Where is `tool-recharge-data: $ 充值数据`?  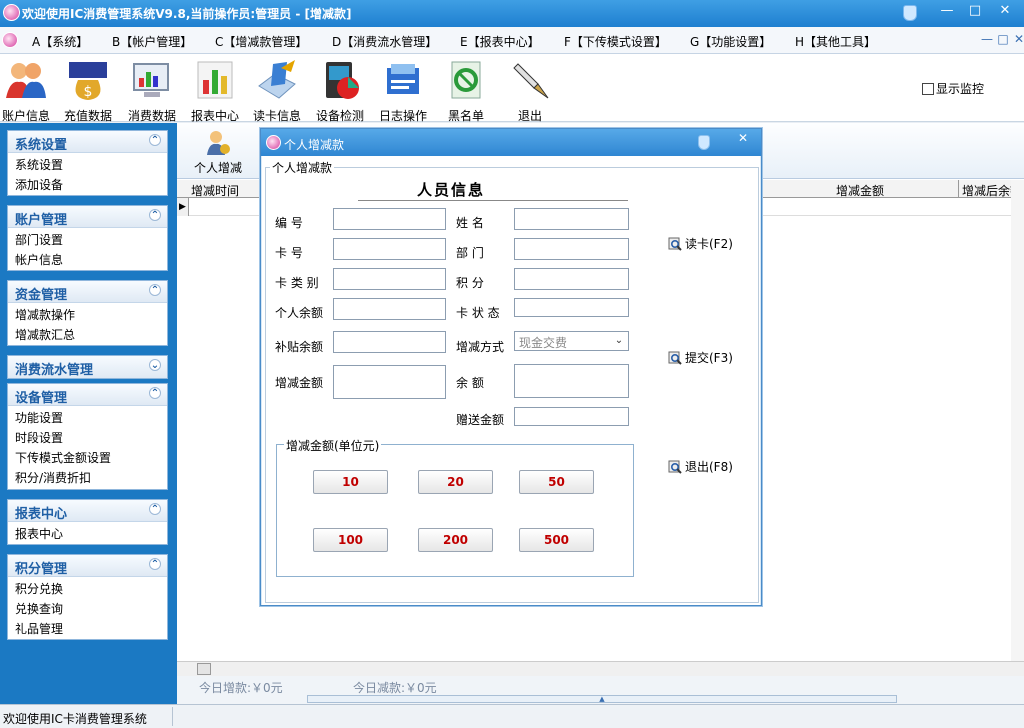
tool-recharge-data: $ 充值数据 is located at coordinates (88, 89).